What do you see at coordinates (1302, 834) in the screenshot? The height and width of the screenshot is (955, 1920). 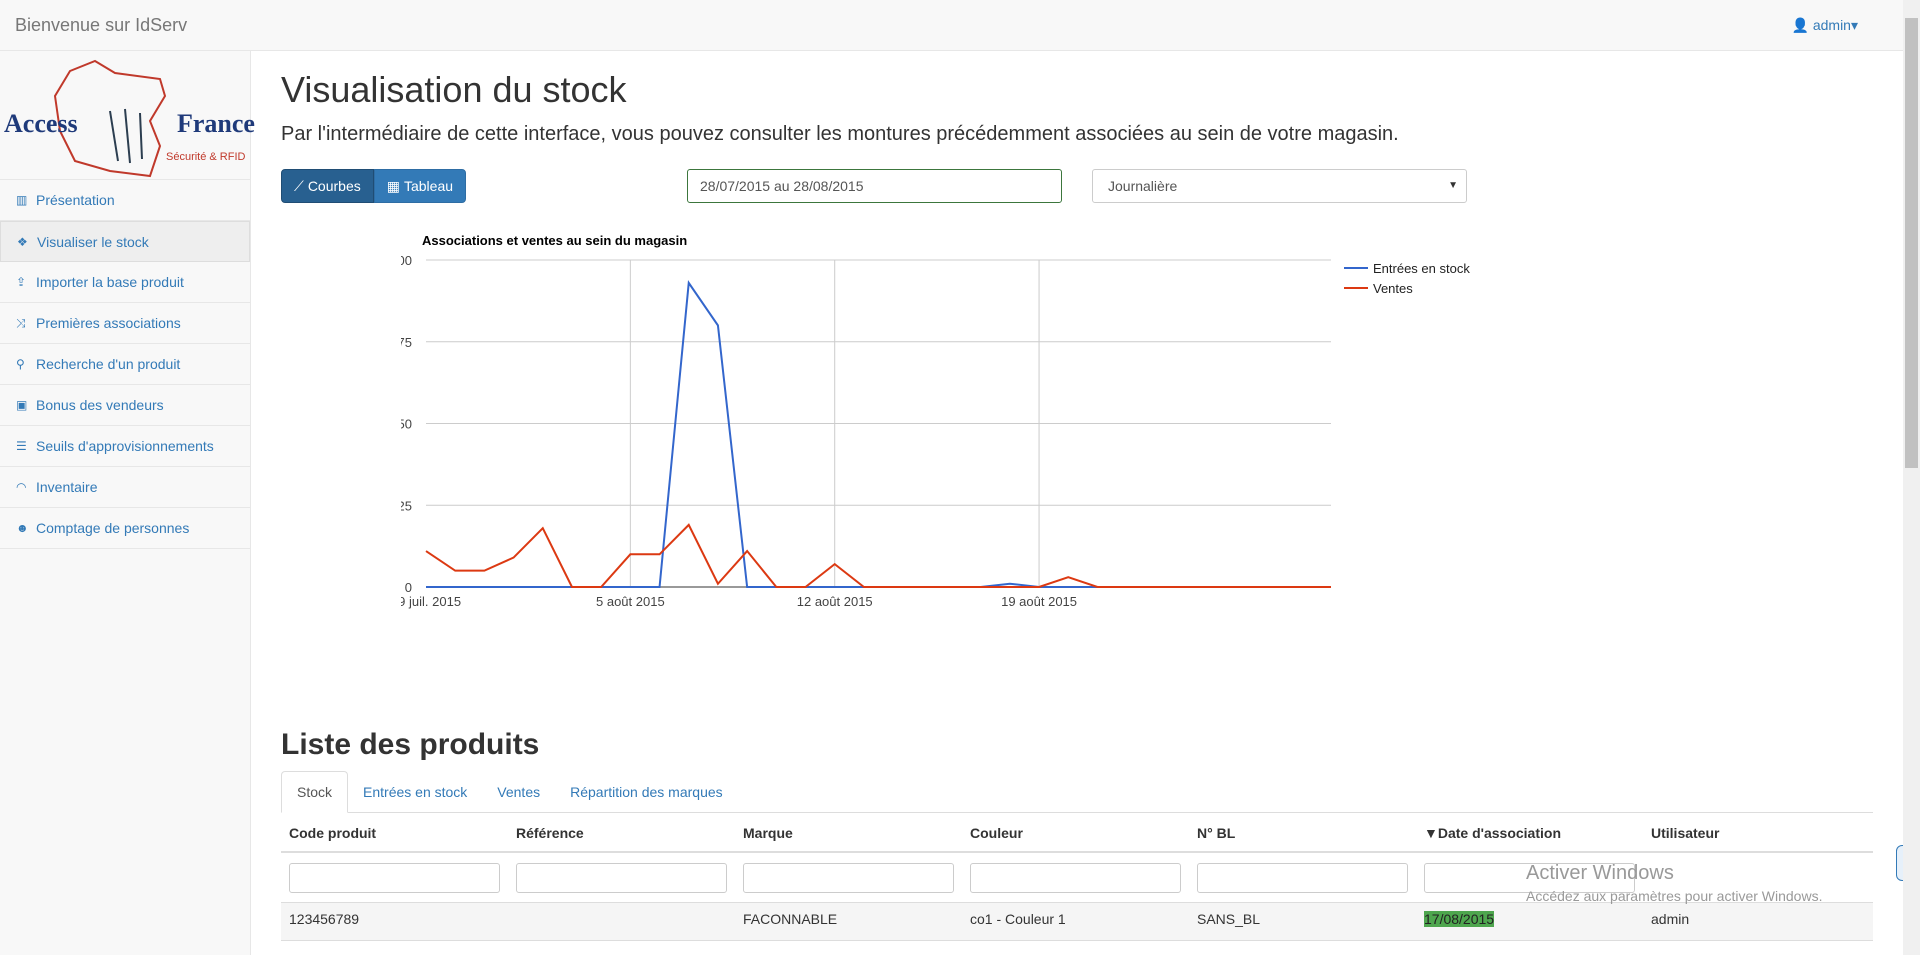 I see `column-header: N° BL` at bounding box center [1302, 834].